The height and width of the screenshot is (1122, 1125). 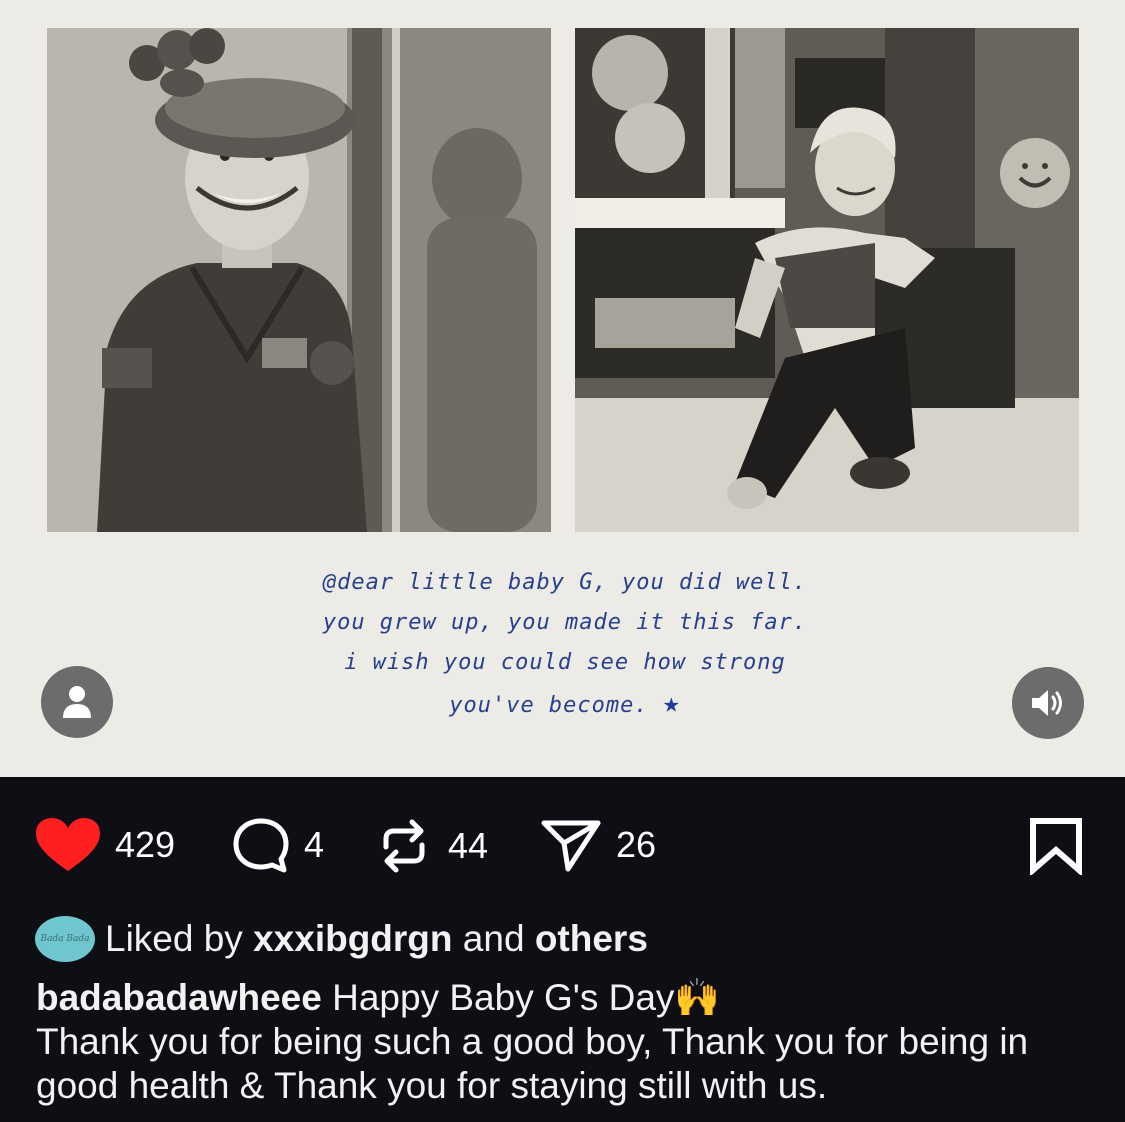 I want to click on action-bar: 429 4 44 26, so click(x=562, y=837).